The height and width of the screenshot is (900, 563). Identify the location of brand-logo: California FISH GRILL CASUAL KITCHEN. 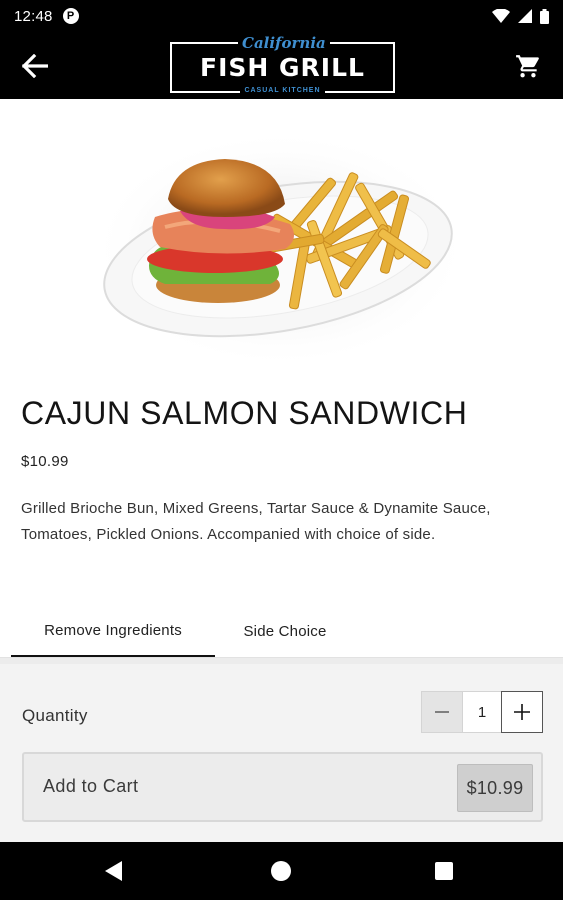
(282, 64).